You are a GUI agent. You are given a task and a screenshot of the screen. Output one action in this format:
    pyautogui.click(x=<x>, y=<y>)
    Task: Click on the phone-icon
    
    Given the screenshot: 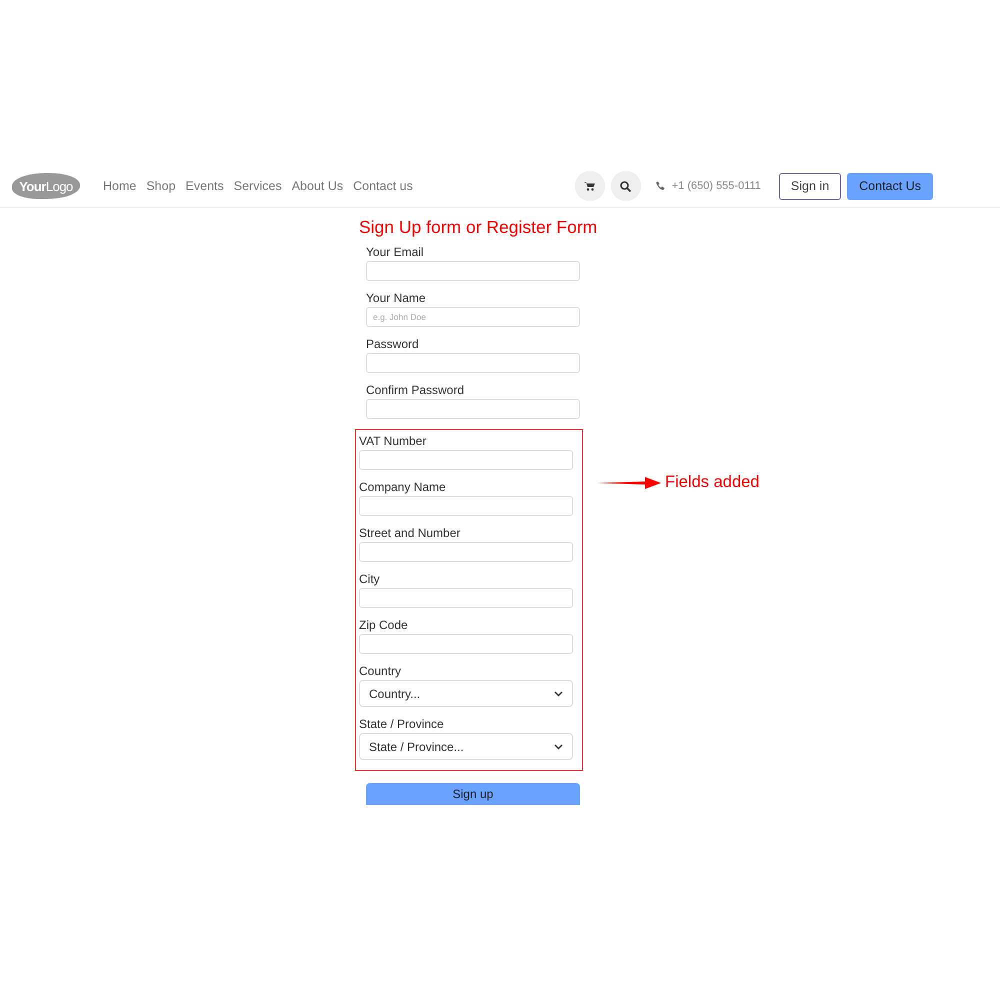 What is the action you would take?
    pyautogui.click(x=659, y=186)
    